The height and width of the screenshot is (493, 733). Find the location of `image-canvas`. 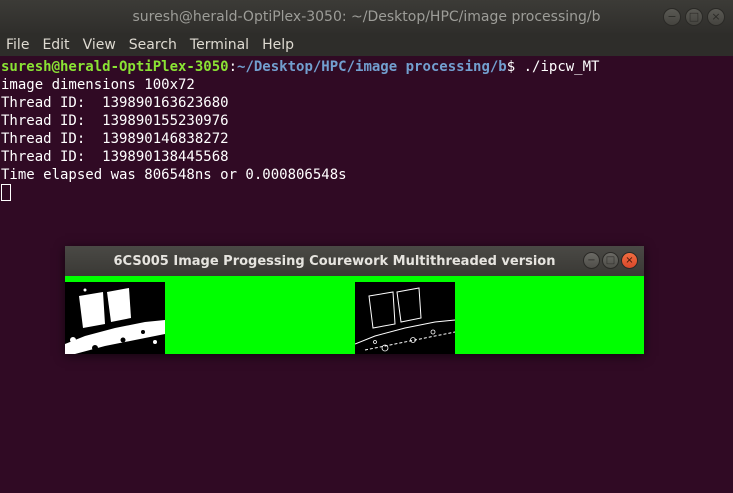

image-canvas is located at coordinates (354, 315).